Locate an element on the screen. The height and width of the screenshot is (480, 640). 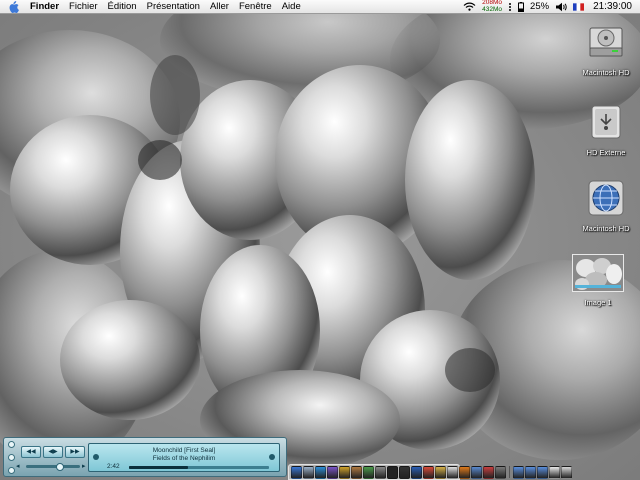
dots-menu-icon is located at coordinates (510, 7).